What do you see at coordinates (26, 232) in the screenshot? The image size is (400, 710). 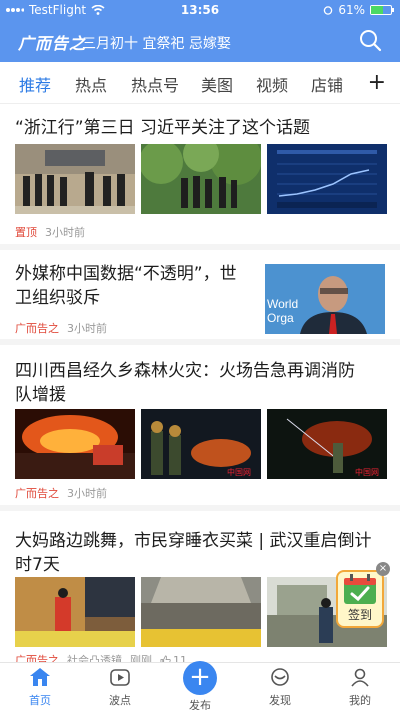 I see `pinned-badge: 置顶` at bounding box center [26, 232].